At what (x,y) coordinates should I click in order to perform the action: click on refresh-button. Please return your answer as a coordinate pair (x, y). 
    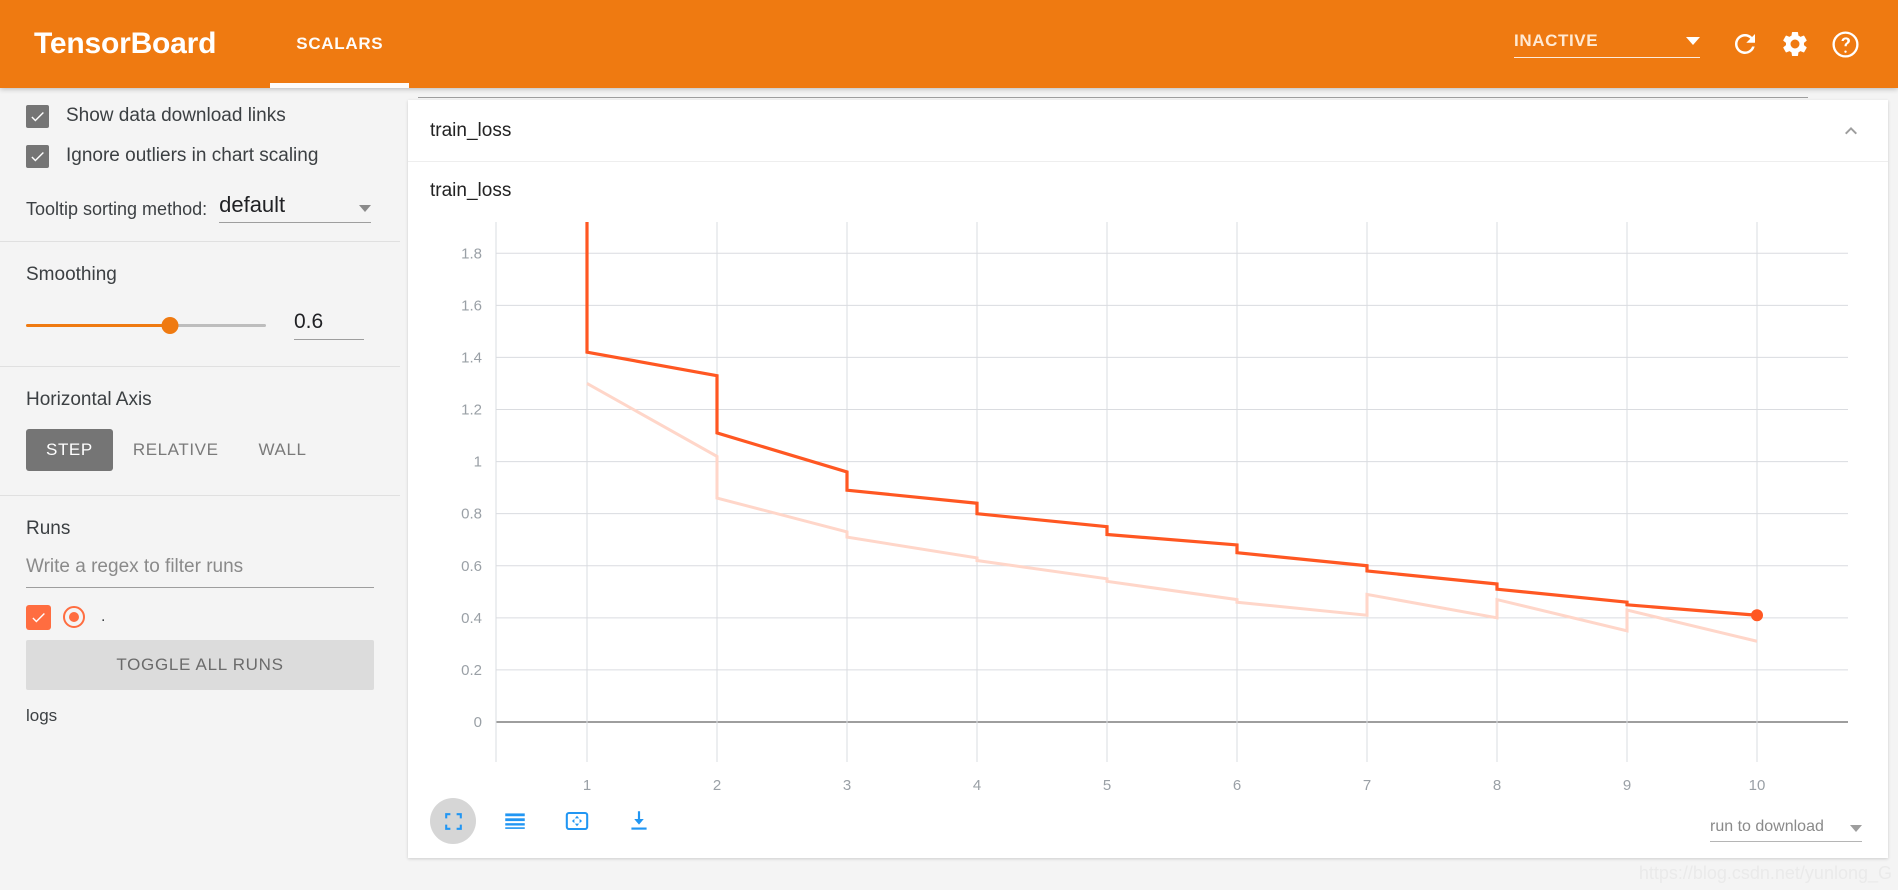
    Looking at the image, I should click on (1745, 44).